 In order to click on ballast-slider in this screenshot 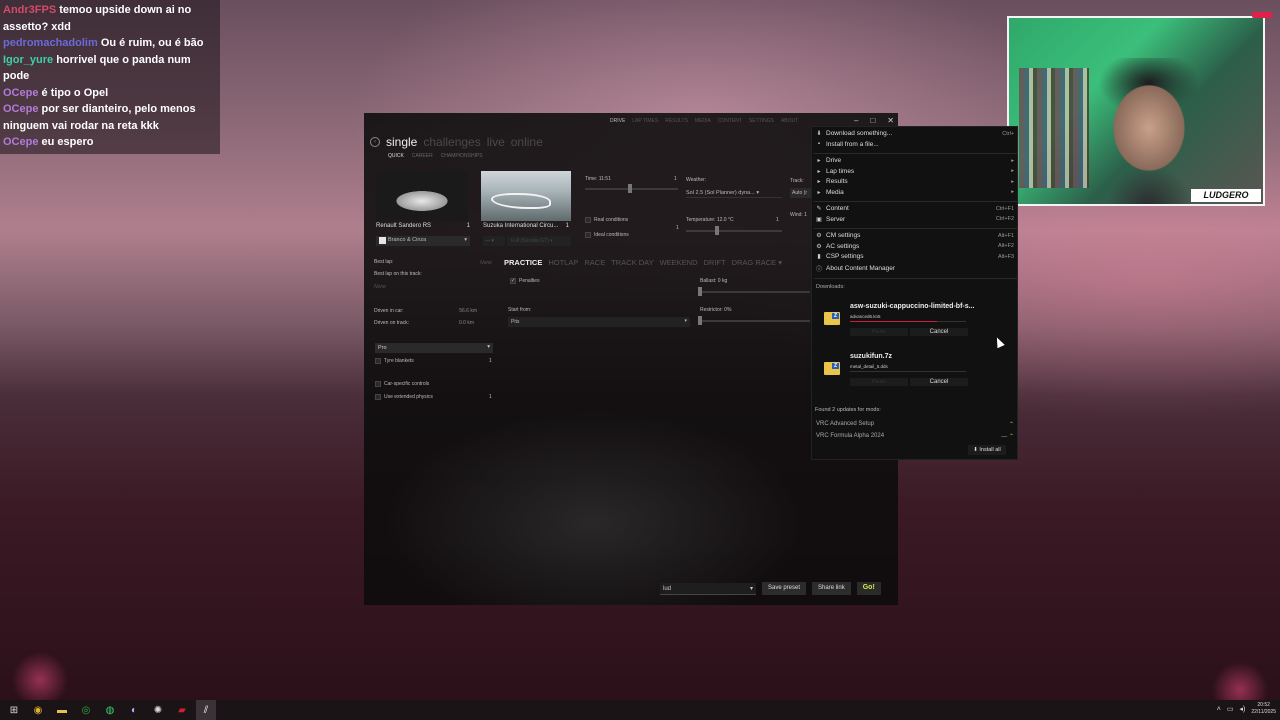, I will do `click(755, 292)`.